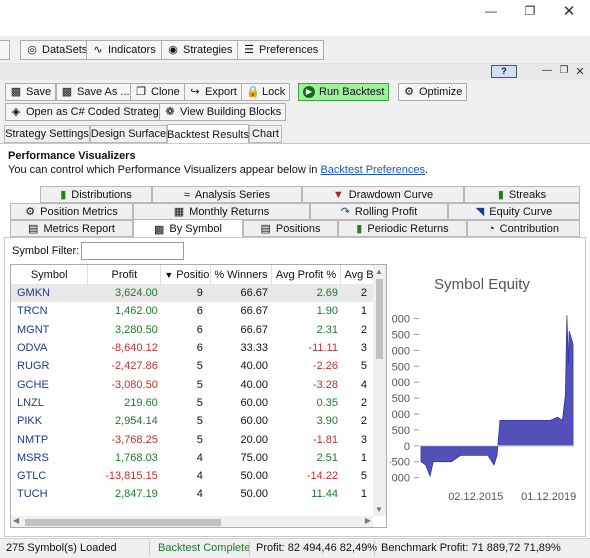  What do you see at coordinates (47, 134) in the screenshot?
I see `tab-strategy-settings: Strategy Settings` at bounding box center [47, 134].